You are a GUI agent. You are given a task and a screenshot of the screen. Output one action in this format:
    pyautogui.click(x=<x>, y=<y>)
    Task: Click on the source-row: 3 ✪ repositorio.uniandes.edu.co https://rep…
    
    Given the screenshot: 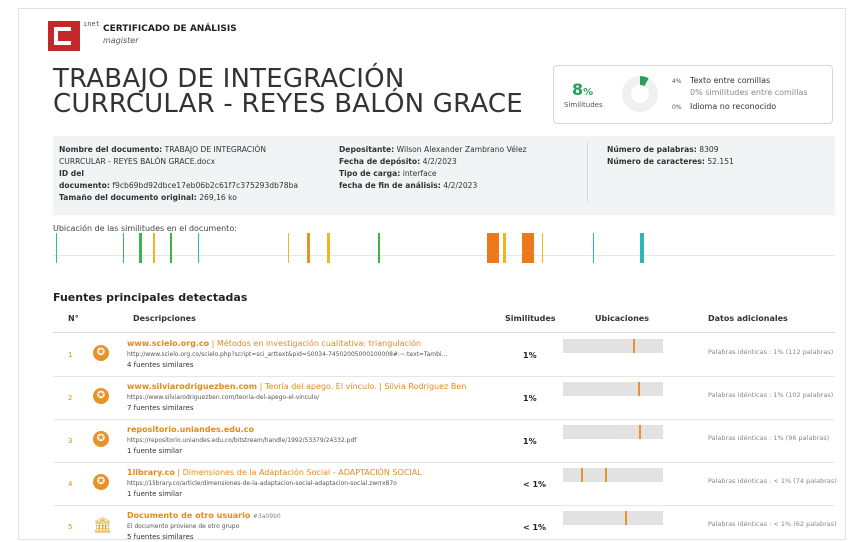 What is the action you would take?
    pyautogui.click(x=444, y=441)
    